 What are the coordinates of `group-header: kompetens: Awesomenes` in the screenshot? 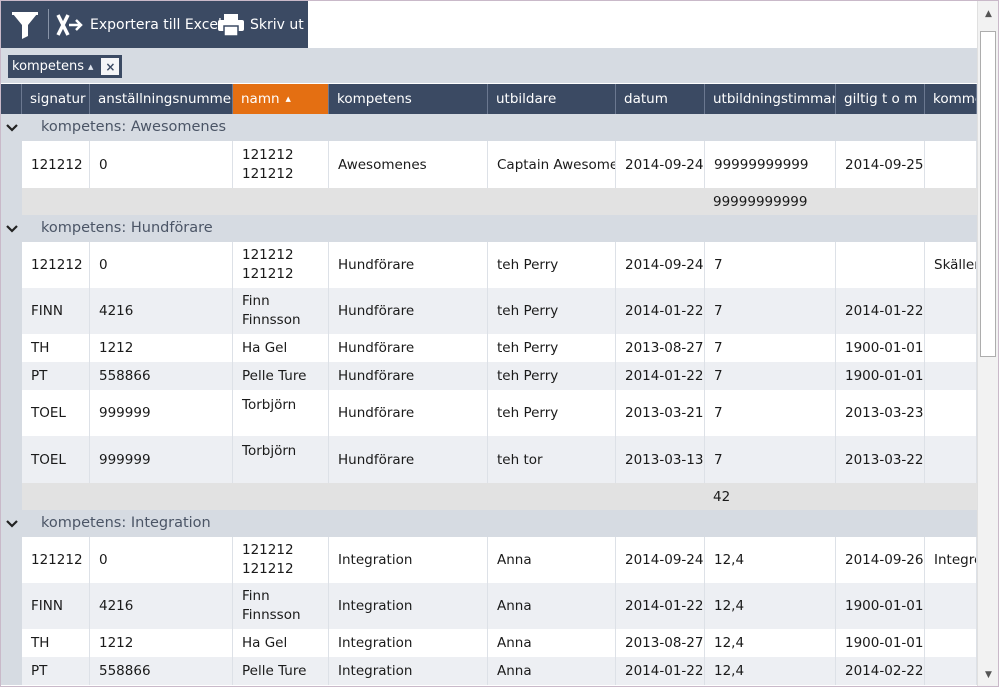 It's located at (489, 127).